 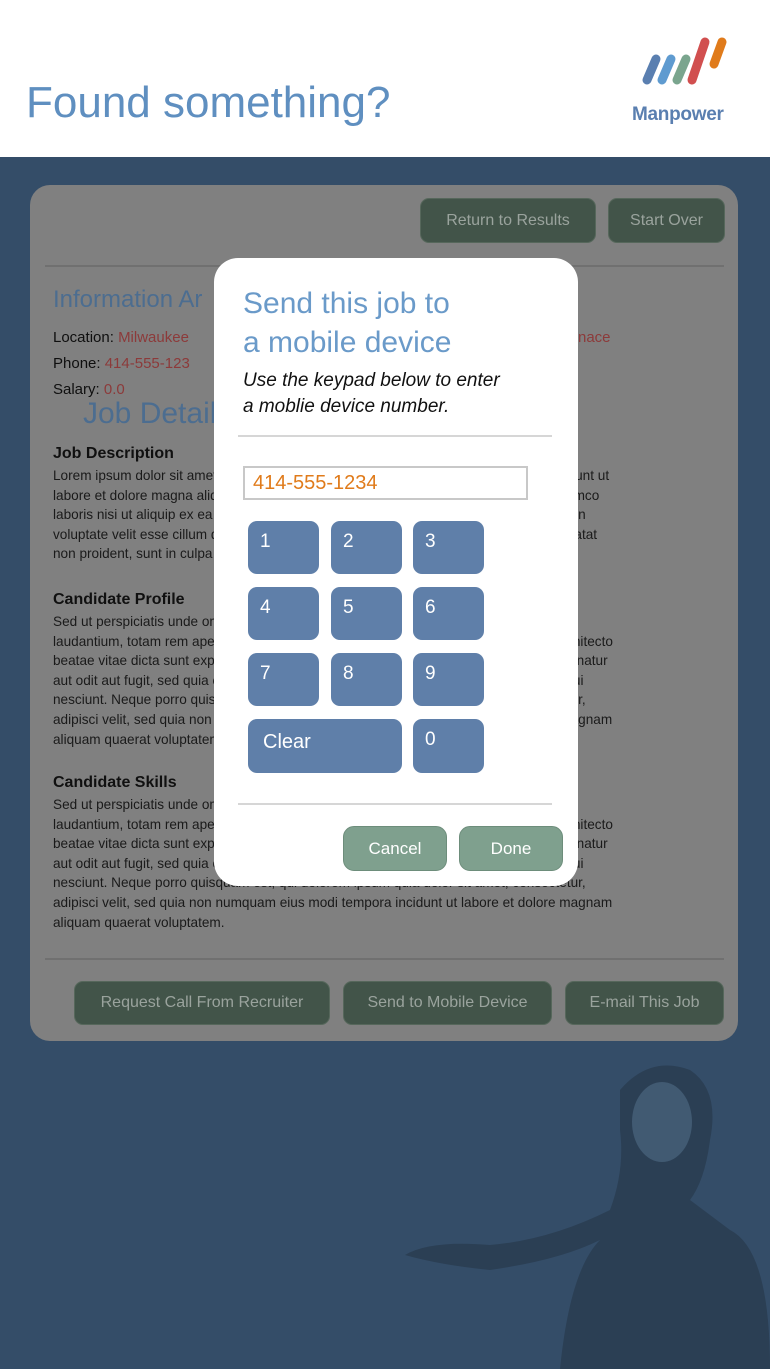 What do you see at coordinates (114, 389) in the screenshot?
I see `salary-value: 0.0` at bounding box center [114, 389].